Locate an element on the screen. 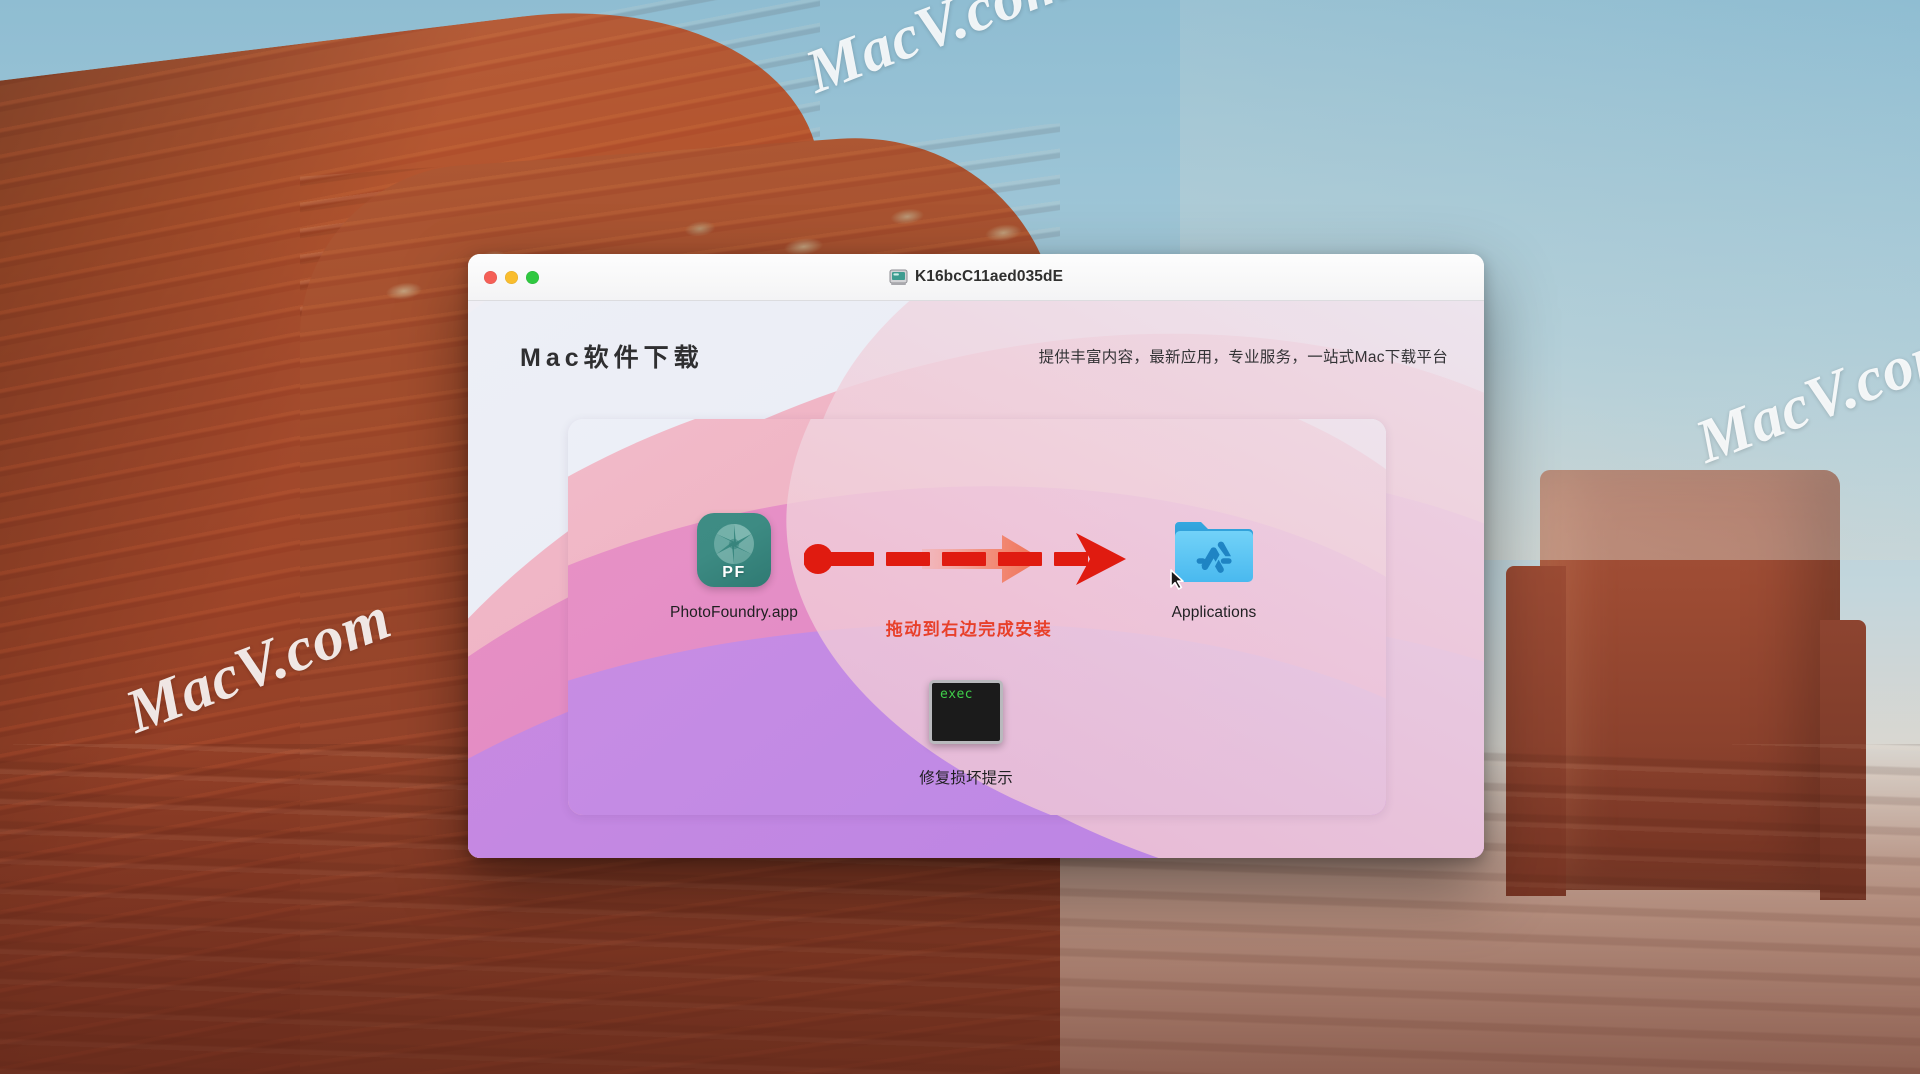 This screenshot has height=1074, width=1920. drag-hint-text: 拖动到右边完成安装 is located at coordinates (969, 629).